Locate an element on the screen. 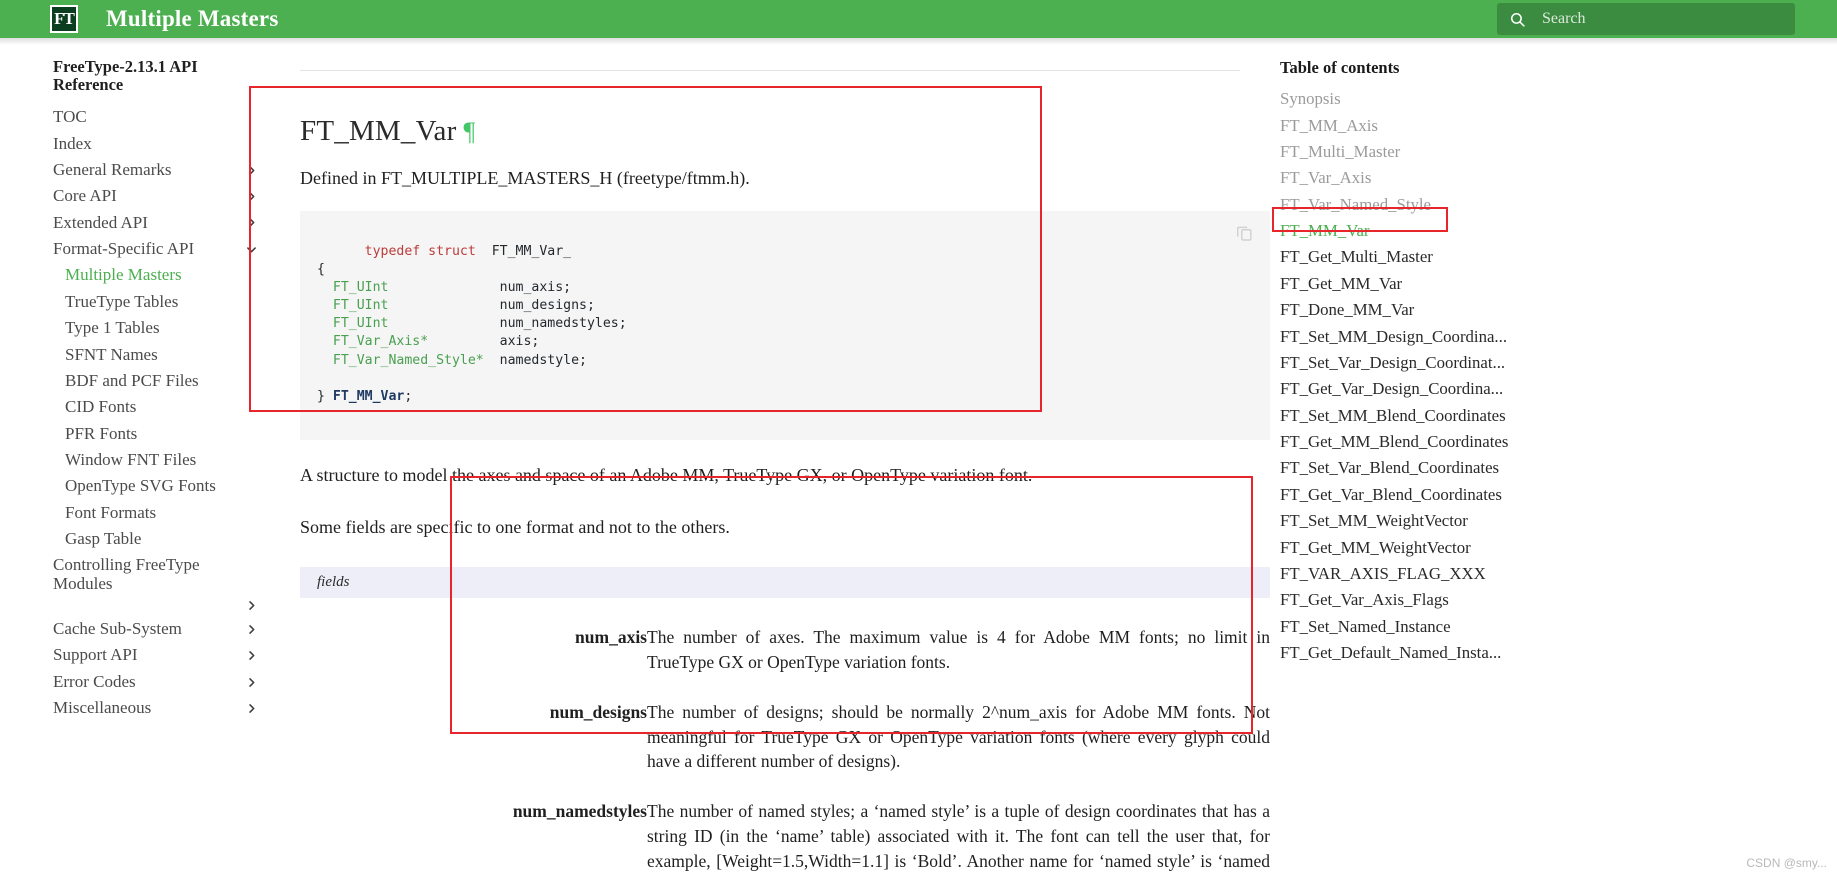 This screenshot has width=1837, height=876. sidebar-item-font-formats: Font Formats is located at coordinates (161, 513).